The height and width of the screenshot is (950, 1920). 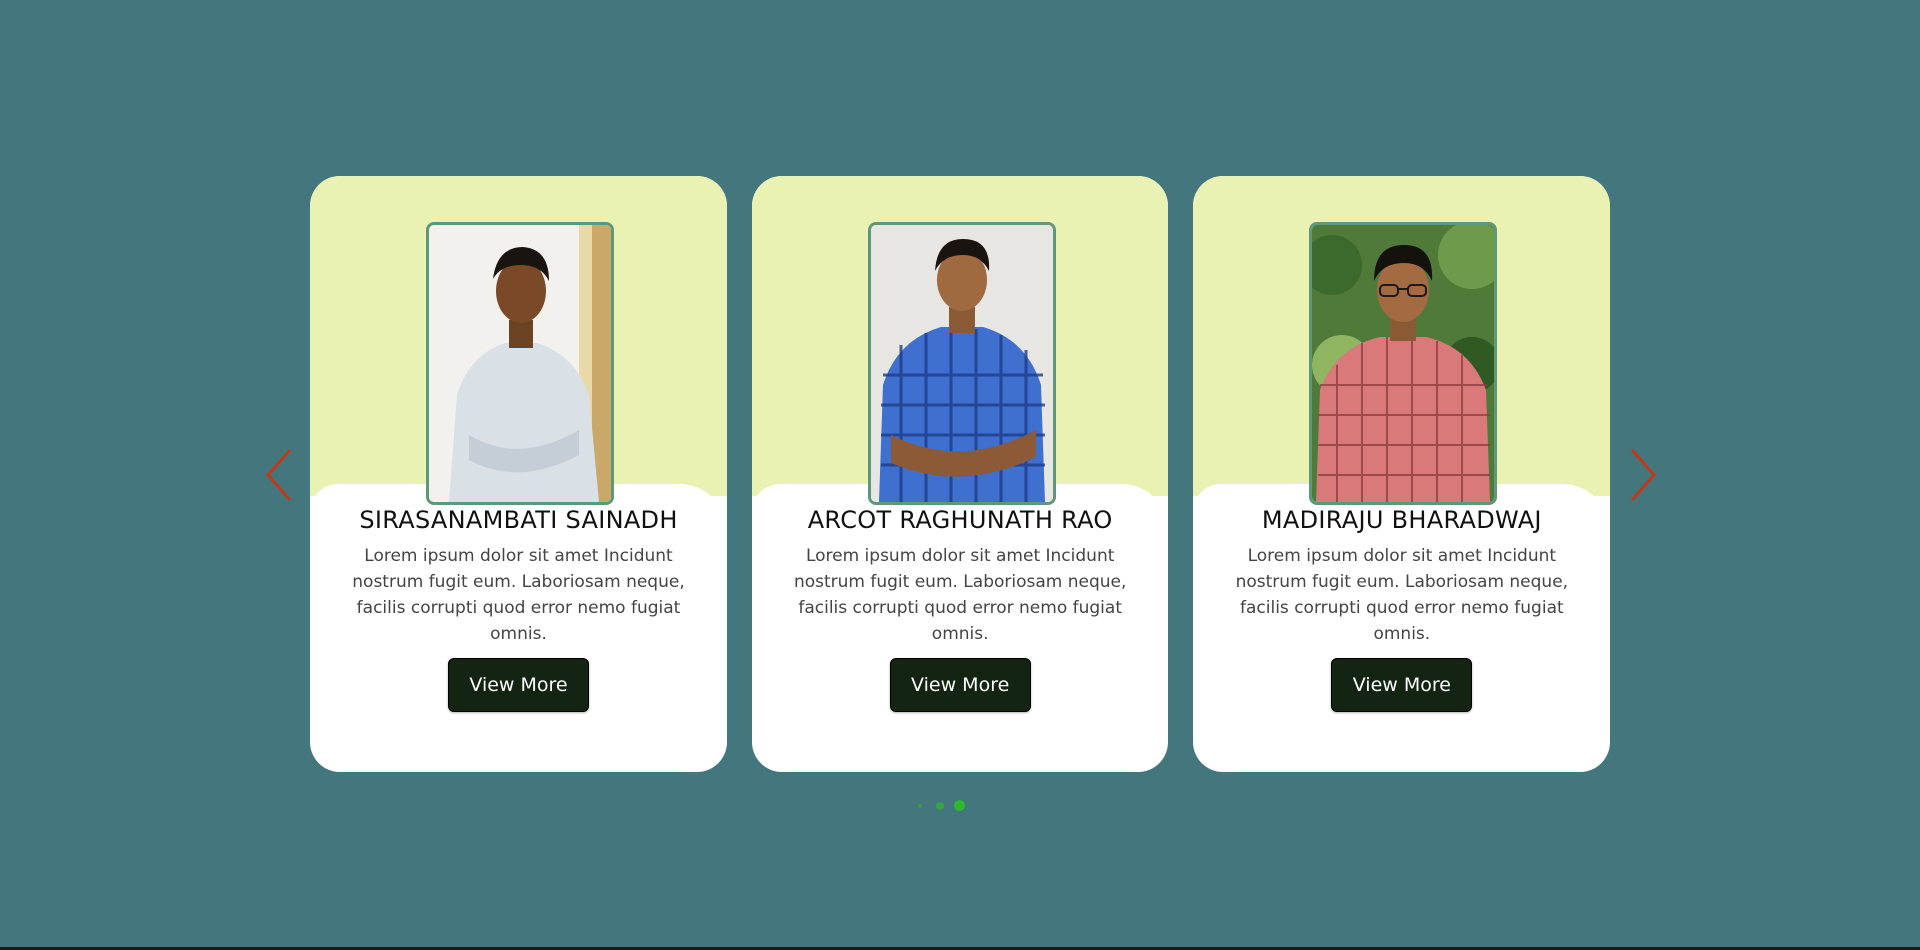 What do you see at coordinates (518, 520) in the screenshot?
I see `member-name: SIRASANAMBATI SAINADH` at bounding box center [518, 520].